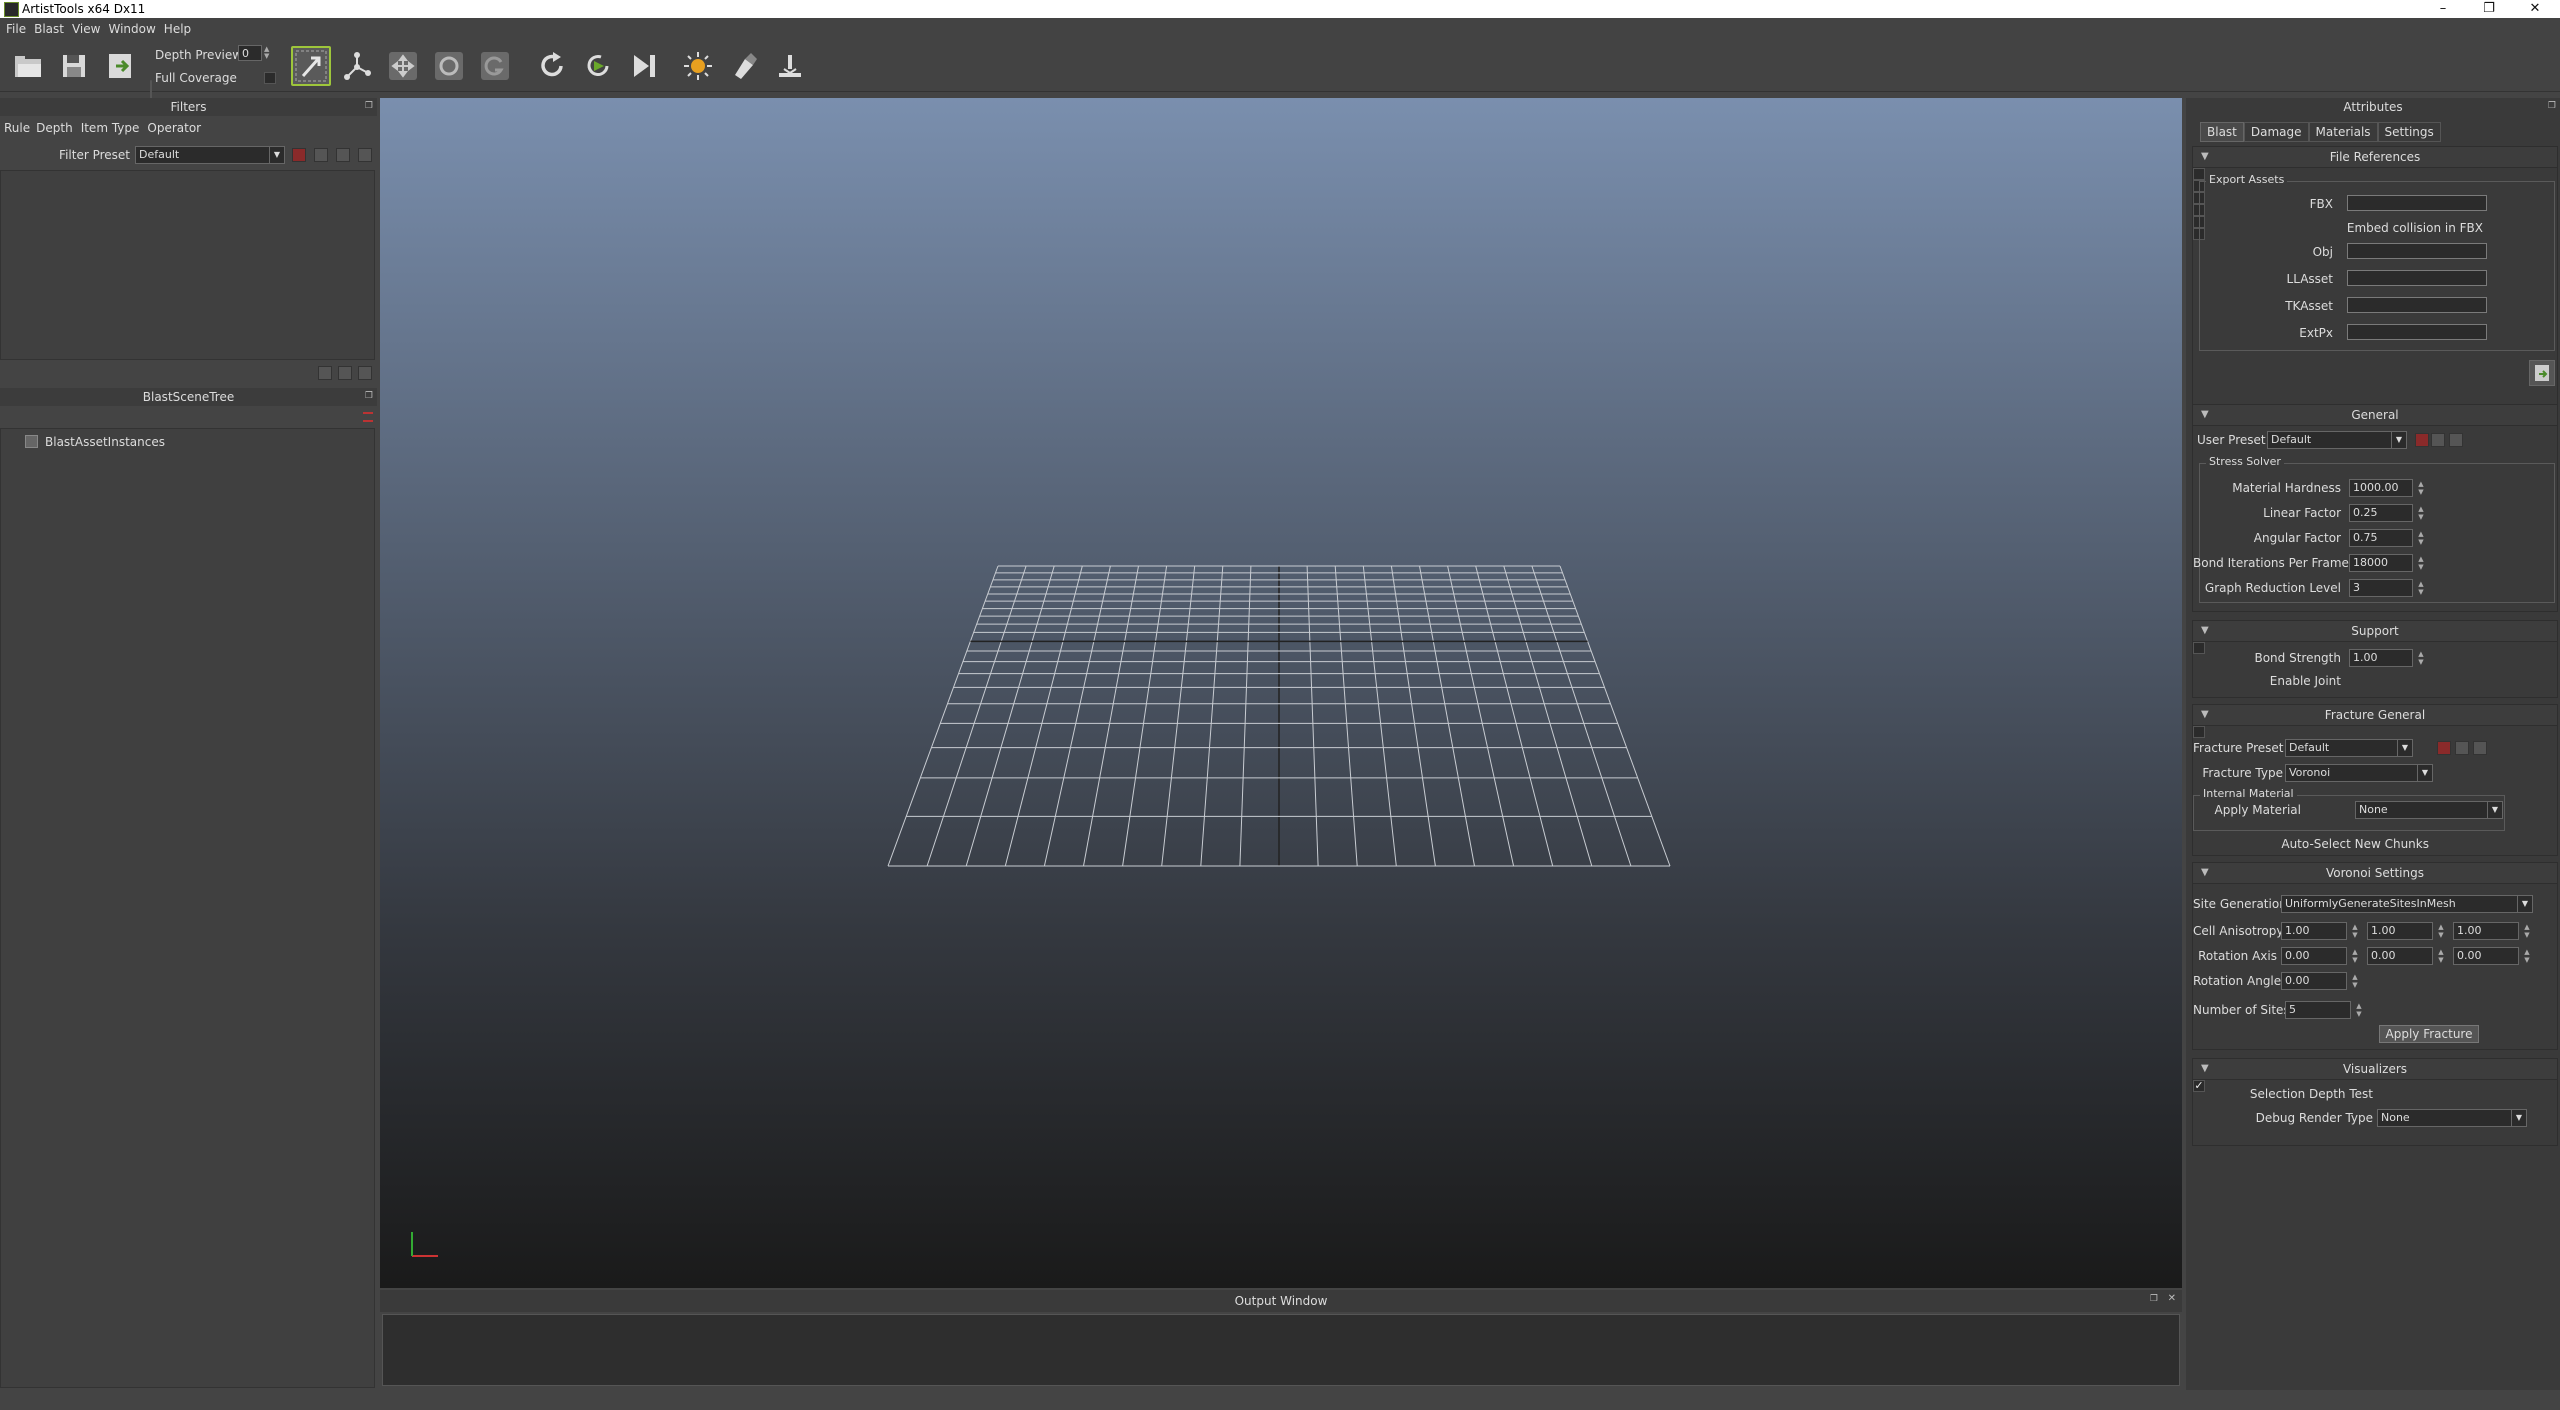 The width and height of the screenshot is (2560, 1410). What do you see at coordinates (105, 442) in the screenshot?
I see `tree-item-blast-asset-instances: BlastAssetInstances` at bounding box center [105, 442].